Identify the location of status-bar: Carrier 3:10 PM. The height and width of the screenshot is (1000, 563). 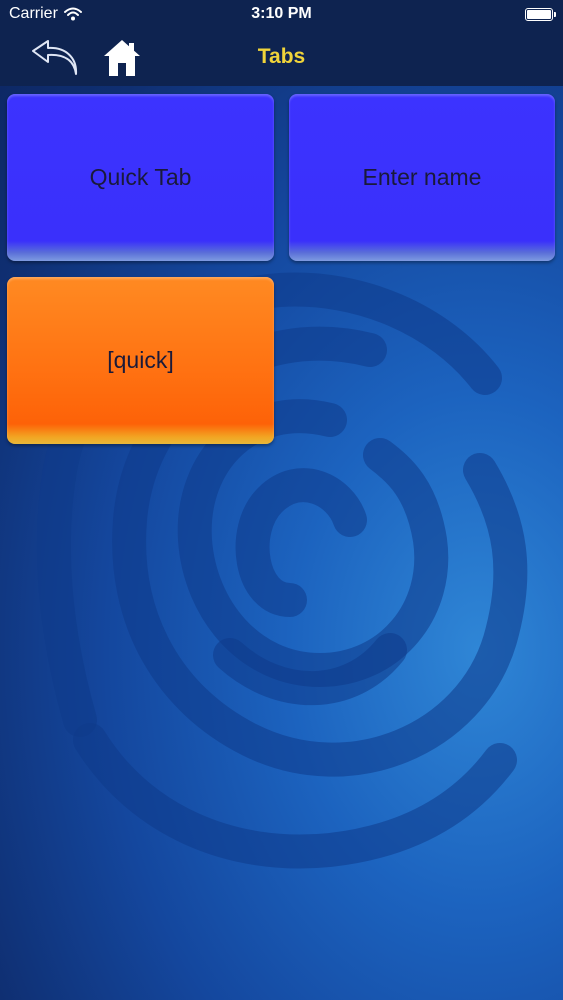
(281, 15).